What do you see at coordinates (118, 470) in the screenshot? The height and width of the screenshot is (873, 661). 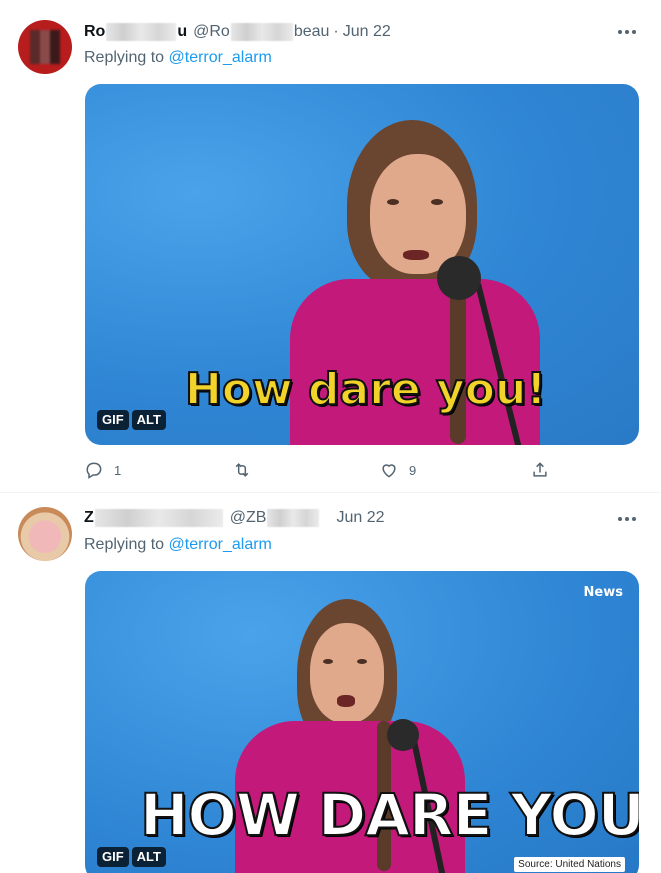 I see `reply-count: 1` at bounding box center [118, 470].